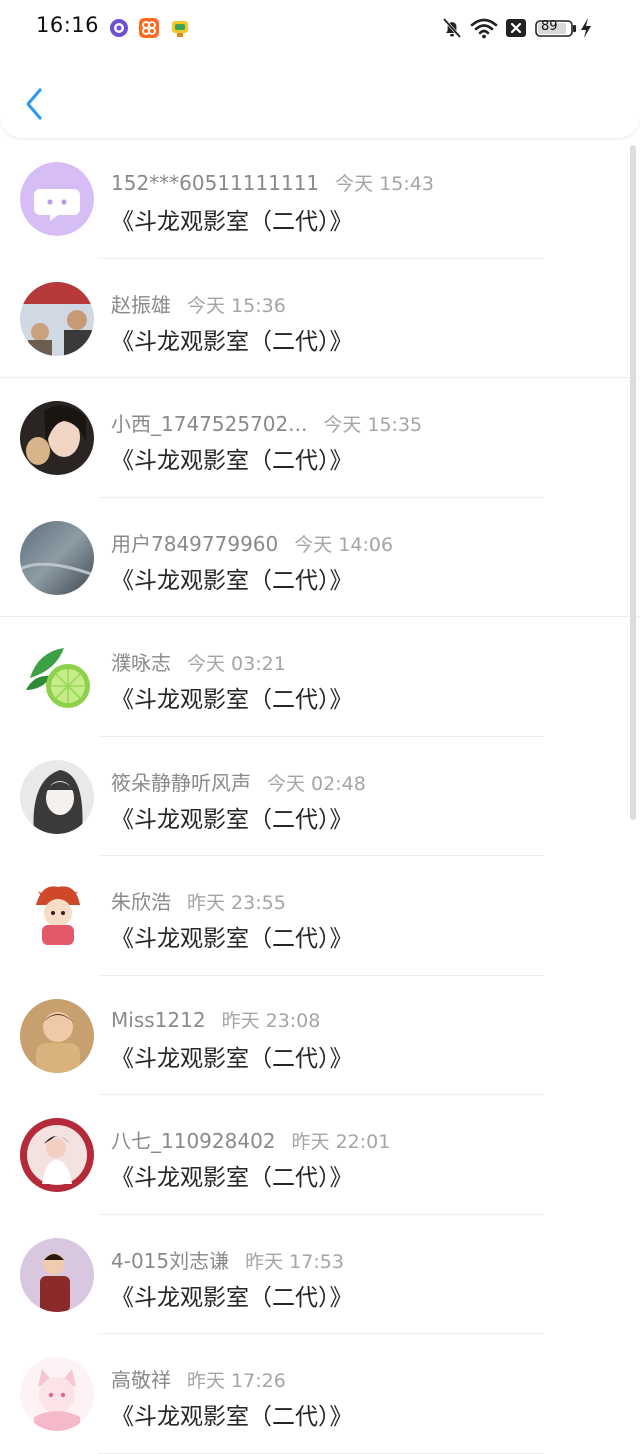 The image size is (640, 1454). Describe the element at coordinates (549, 26) in the screenshot. I see `battery-level: 89` at that location.